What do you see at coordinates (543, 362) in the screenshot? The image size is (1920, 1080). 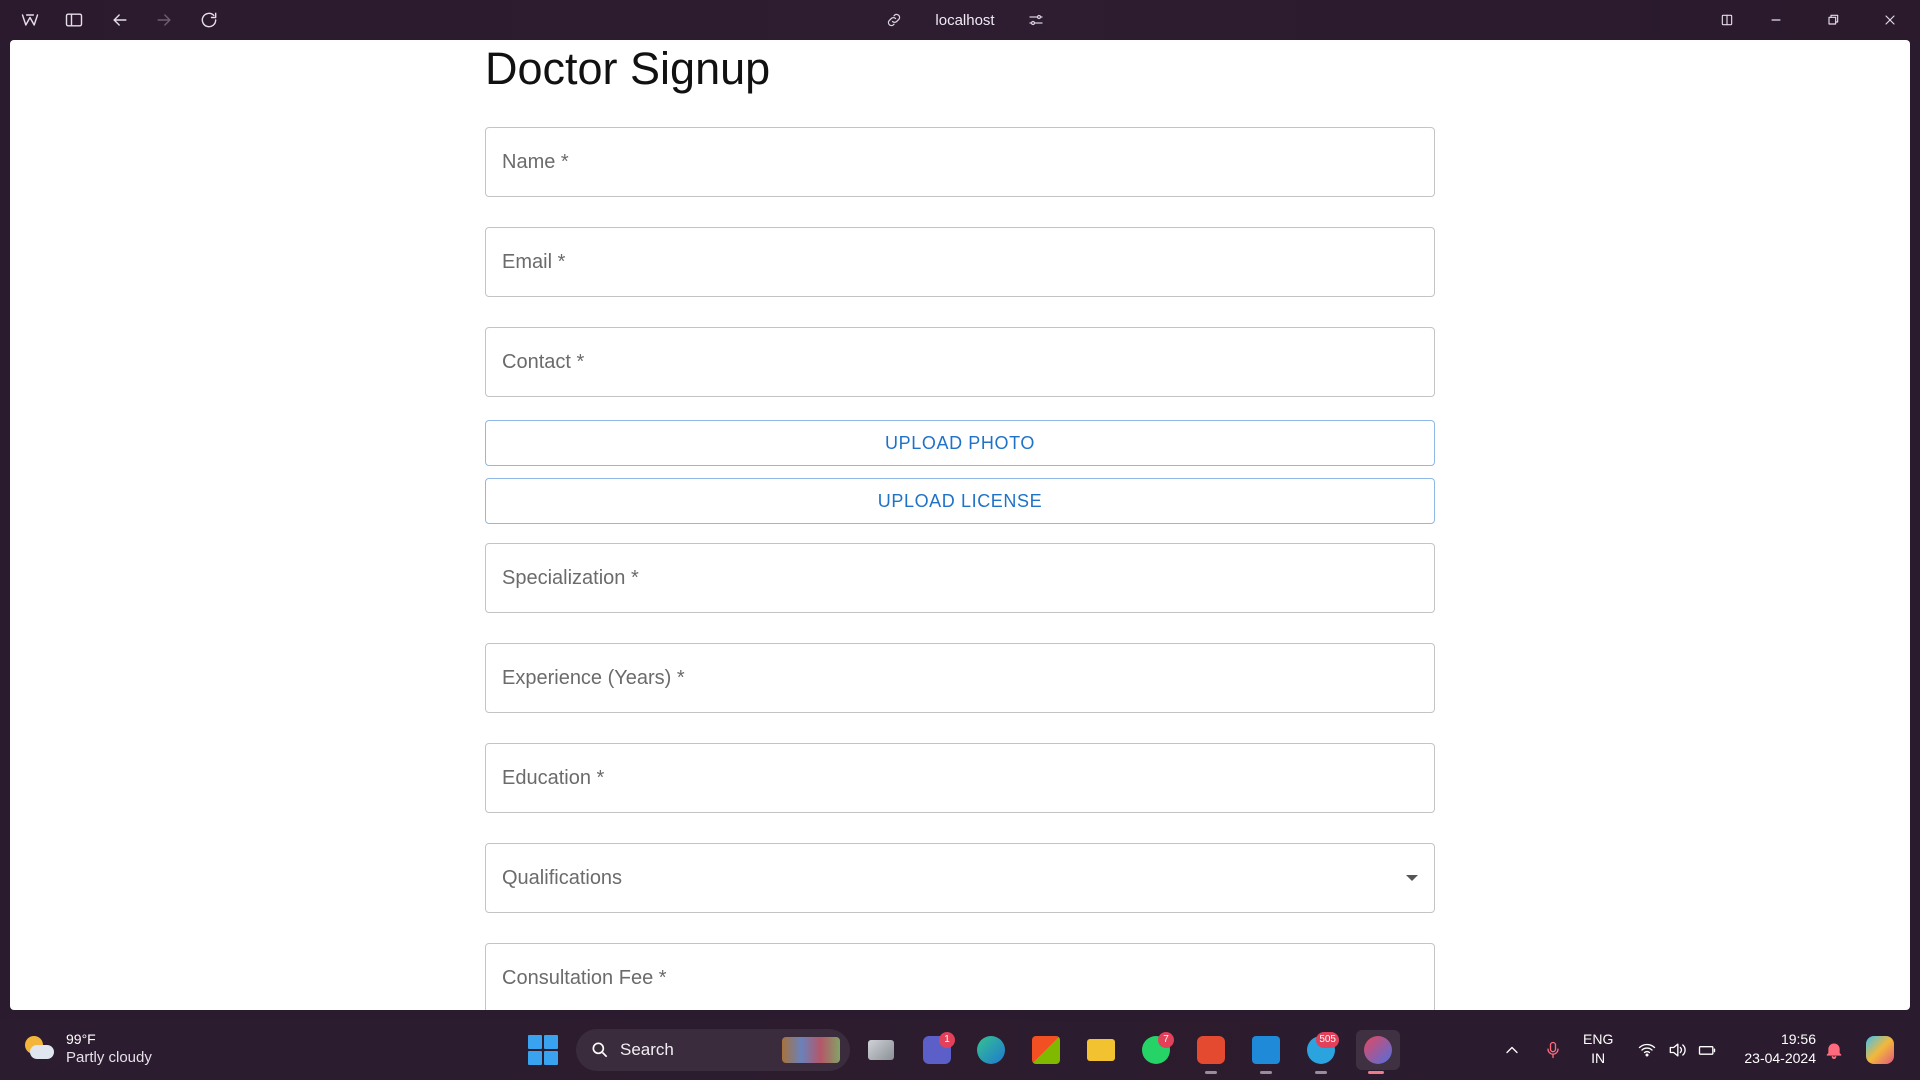 I see `contact-field-label: Contact *` at bounding box center [543, 362].